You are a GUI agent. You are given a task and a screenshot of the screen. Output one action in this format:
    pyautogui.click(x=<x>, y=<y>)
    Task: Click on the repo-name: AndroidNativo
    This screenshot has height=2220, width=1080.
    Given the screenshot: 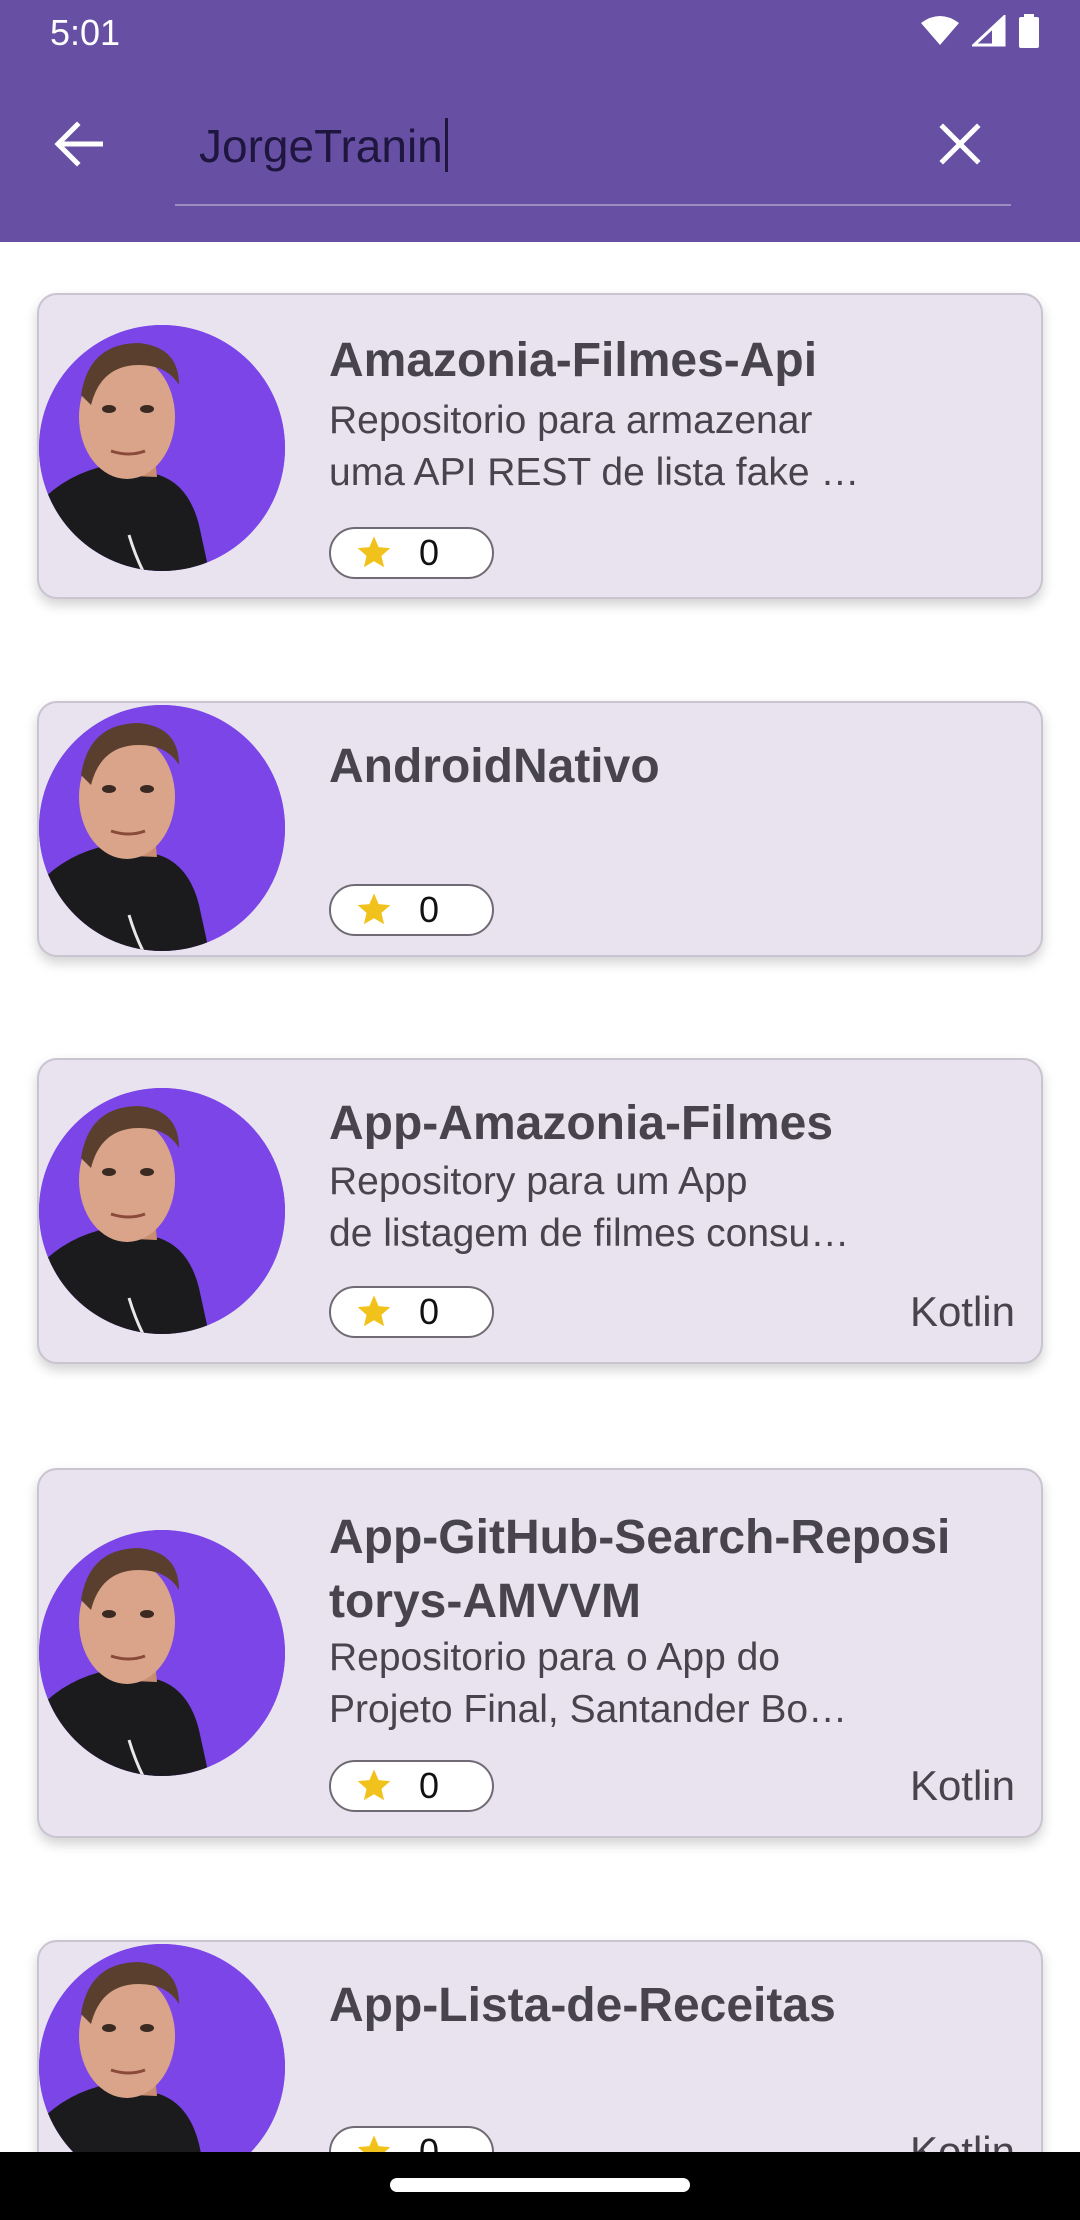 What is the action you would take?
    pyautogui.click(x=494, y=766)
    